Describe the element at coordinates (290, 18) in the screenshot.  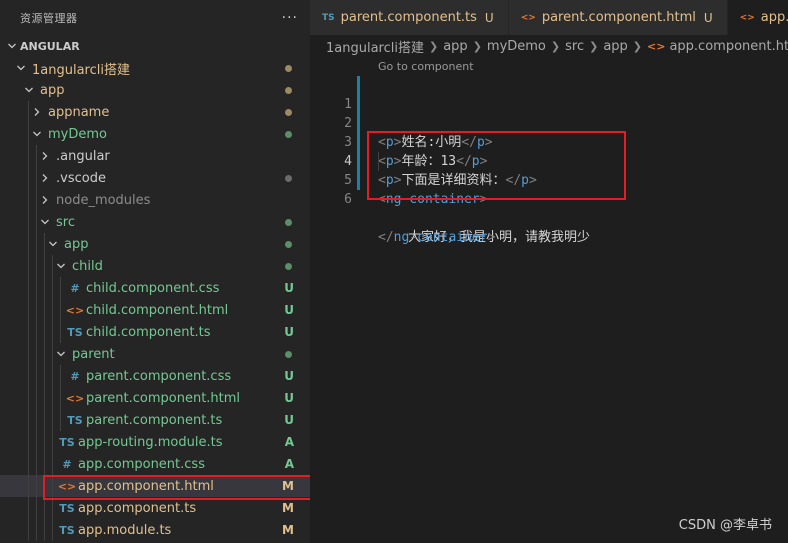
I see `more-actions-icon: ···` at that location.